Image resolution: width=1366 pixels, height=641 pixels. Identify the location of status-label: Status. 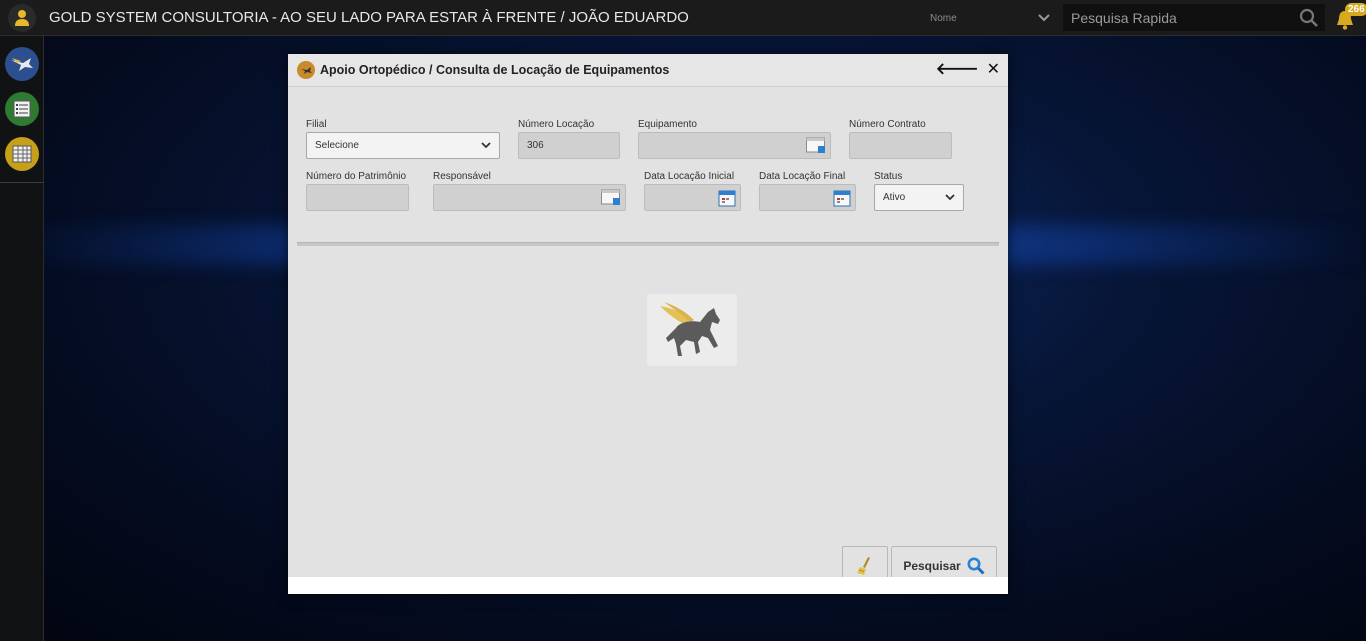
(888, 176).